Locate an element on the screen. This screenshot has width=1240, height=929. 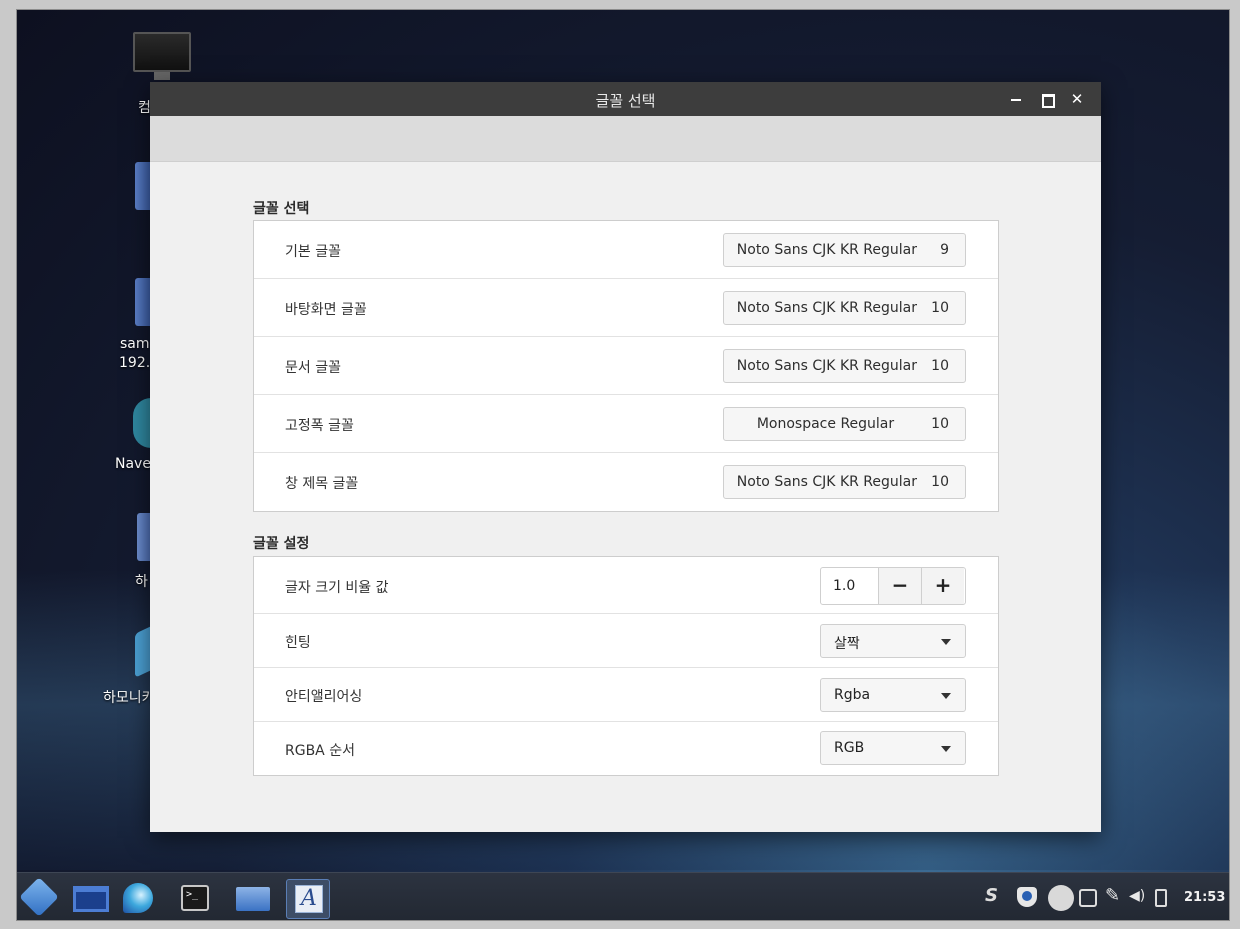
minimize-button is located at coordinates (1016, 99).